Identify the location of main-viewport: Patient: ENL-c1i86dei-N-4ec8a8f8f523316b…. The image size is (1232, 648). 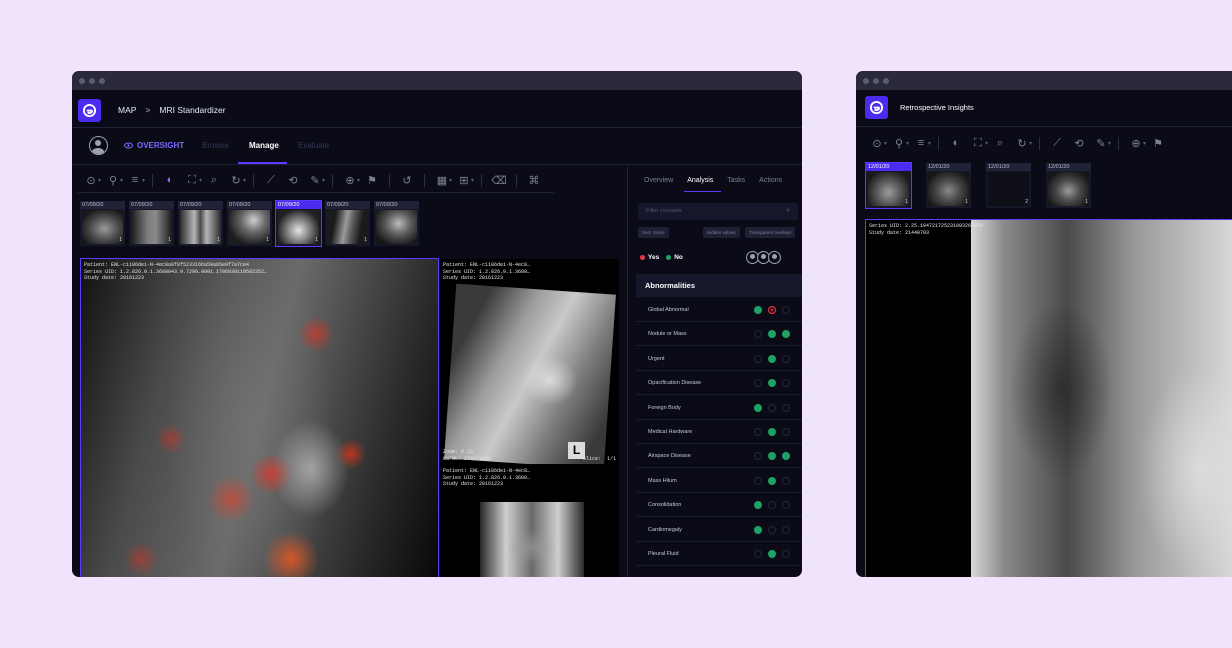
(259, 417).